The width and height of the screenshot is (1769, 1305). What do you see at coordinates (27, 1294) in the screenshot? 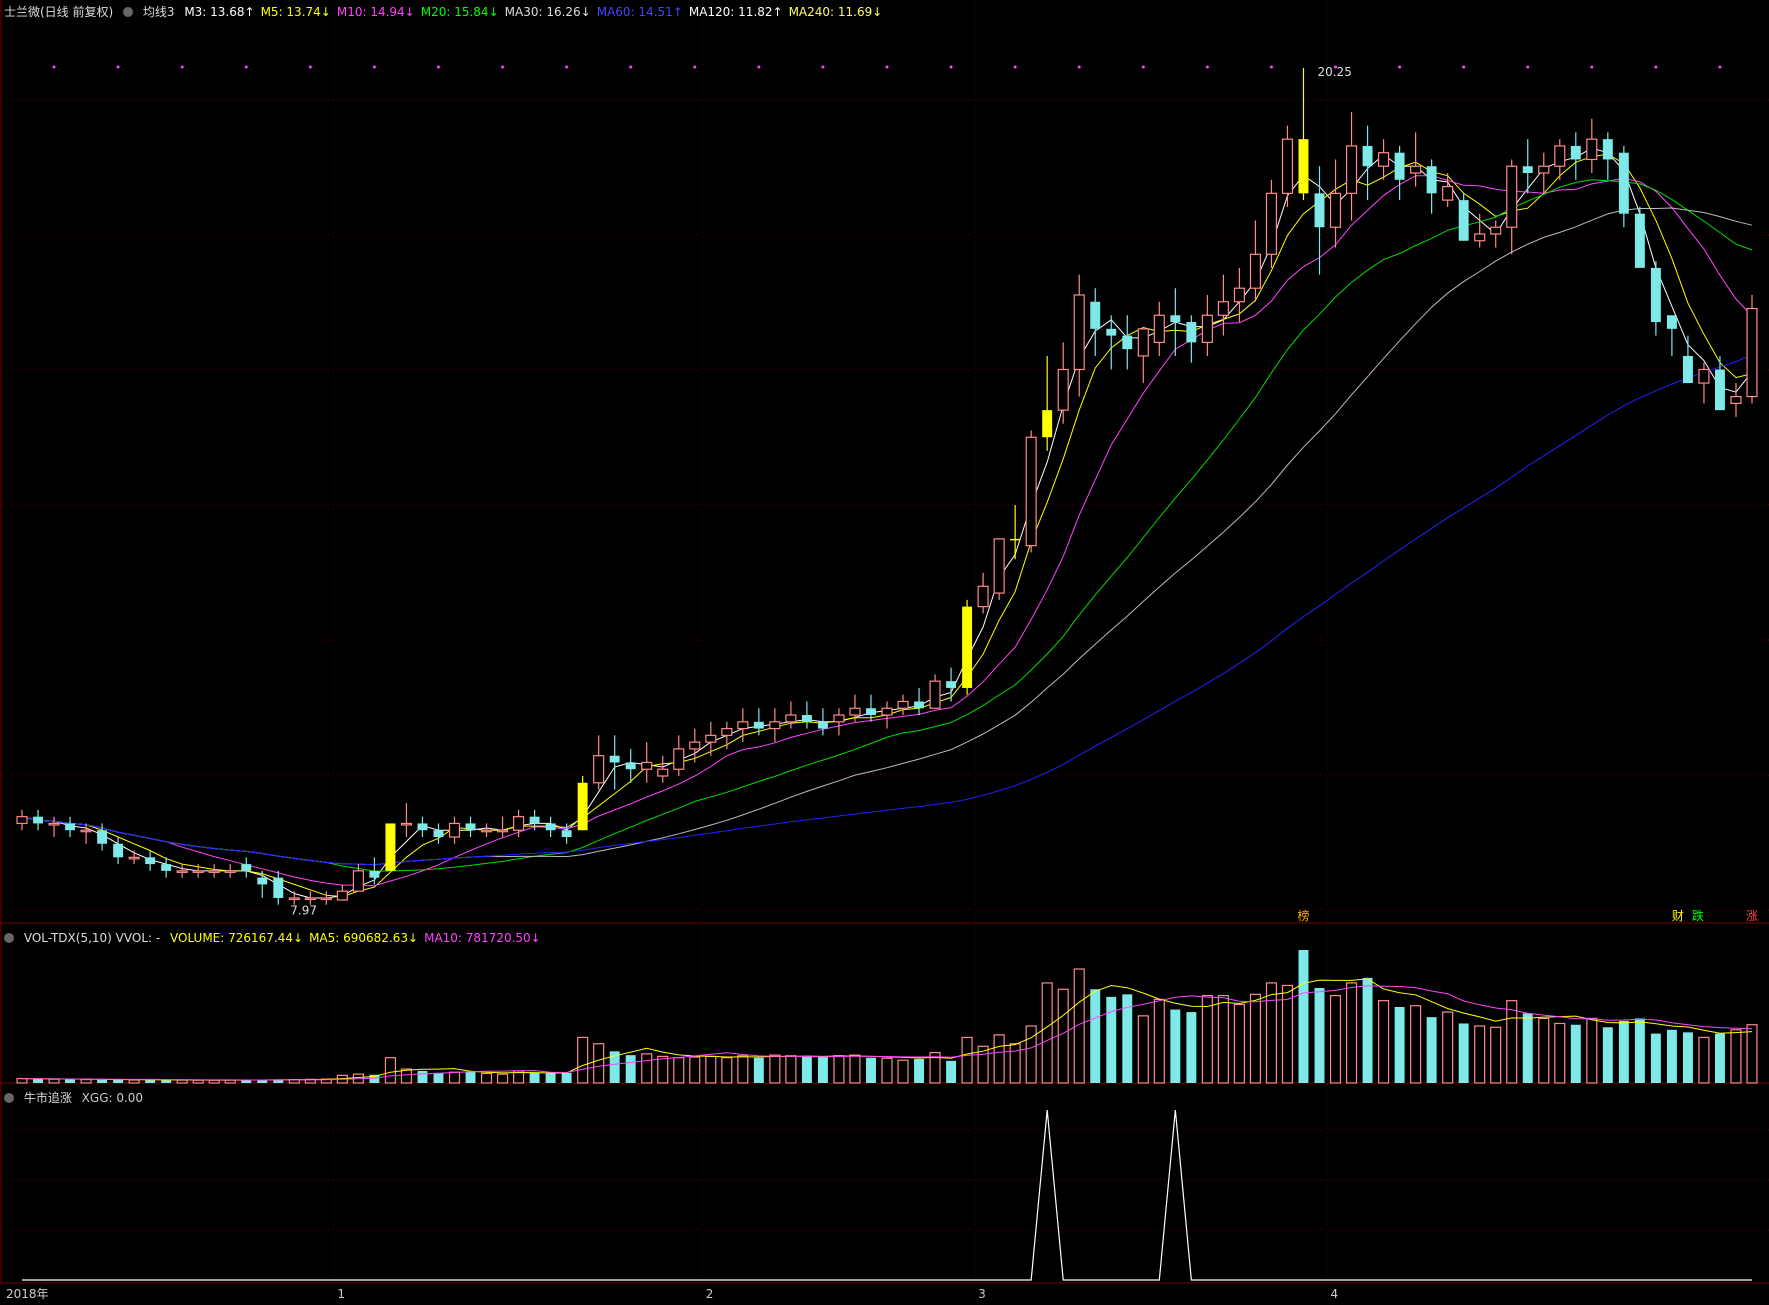
I see `x-tick-label: 2018年` at bounding box center [27, 1294].